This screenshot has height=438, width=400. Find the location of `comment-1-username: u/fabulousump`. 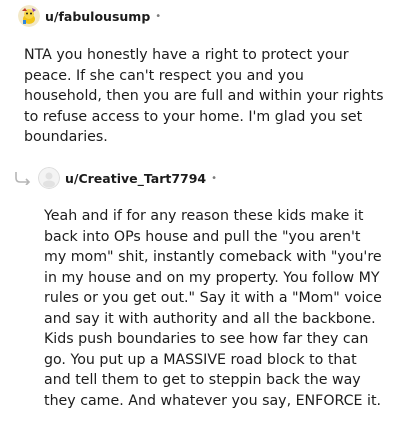

comment-1-username: u/fabulousump is located at coordinates (97, 16).